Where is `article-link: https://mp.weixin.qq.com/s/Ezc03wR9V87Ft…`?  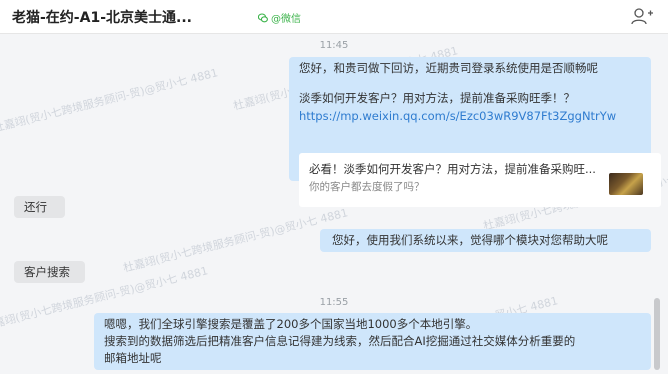
article-link: https://mp.weixin.qq.com/s/Ezc03wR9V87Ft… is located at coordinates (457, 116).